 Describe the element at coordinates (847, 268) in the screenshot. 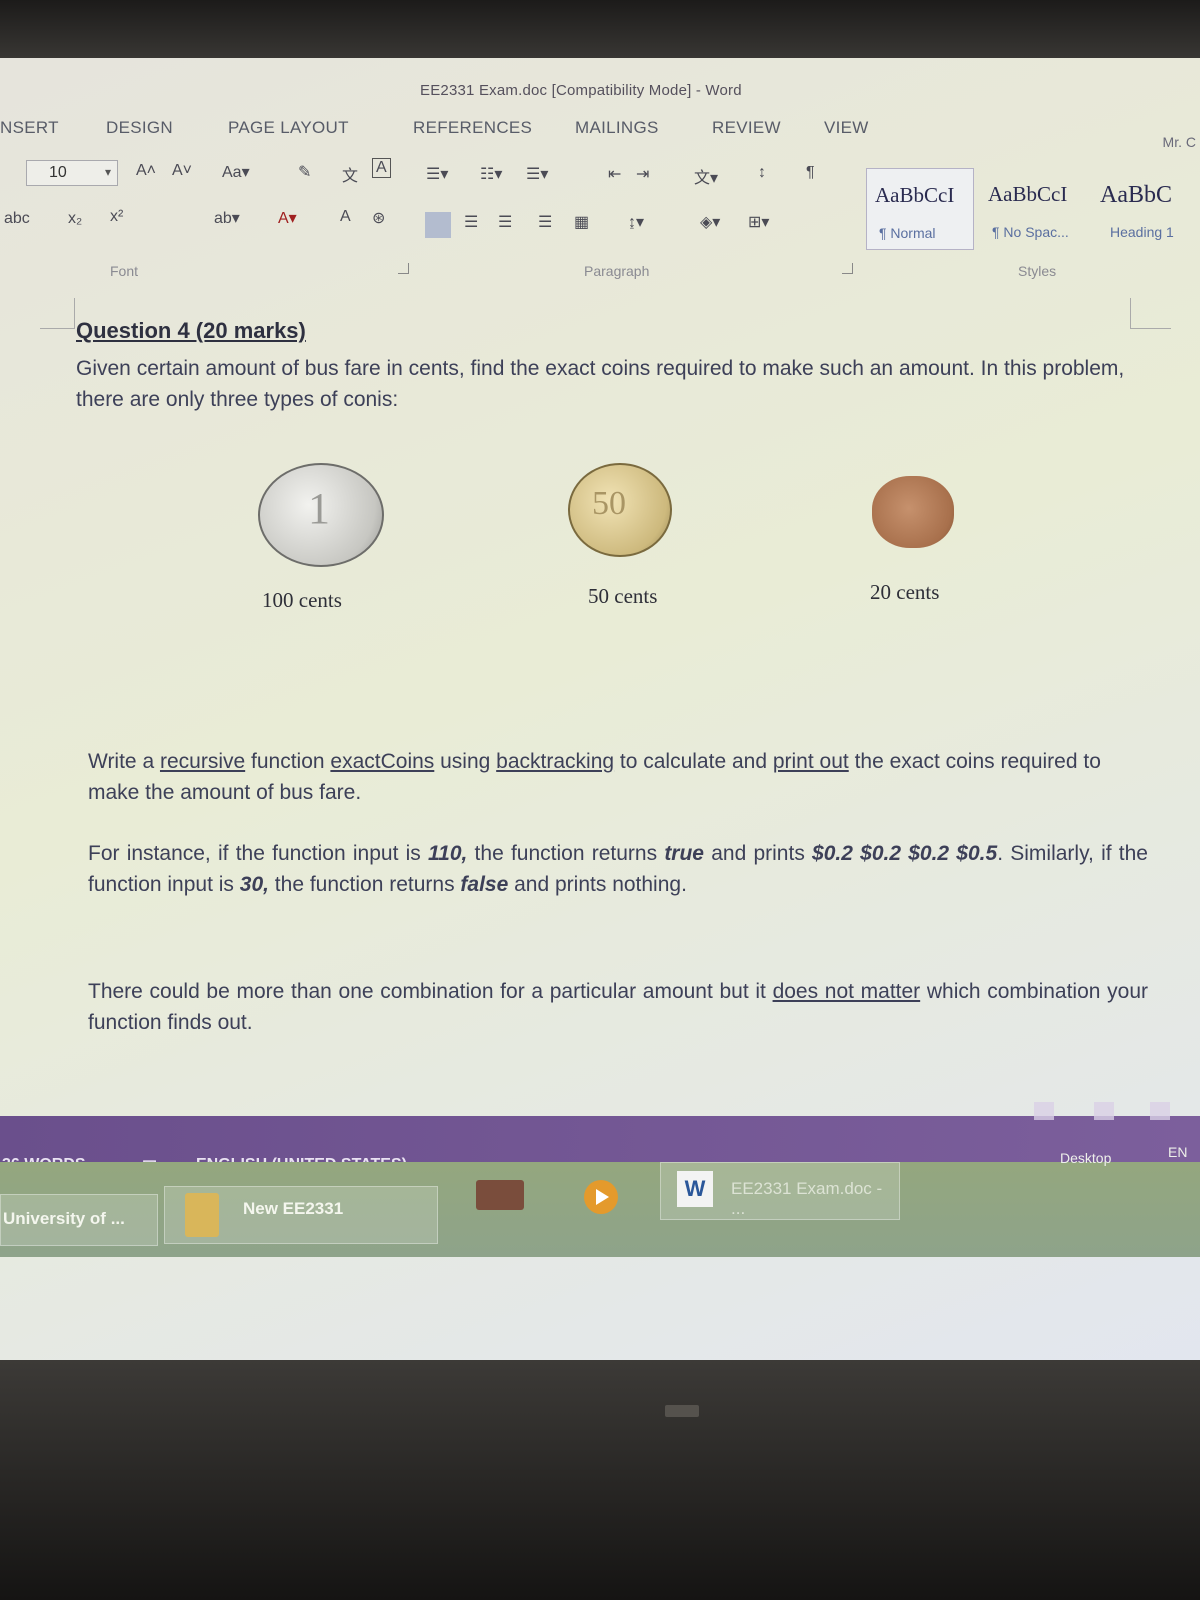

I see `paragraph-dialog-launcher-icon` at that location.